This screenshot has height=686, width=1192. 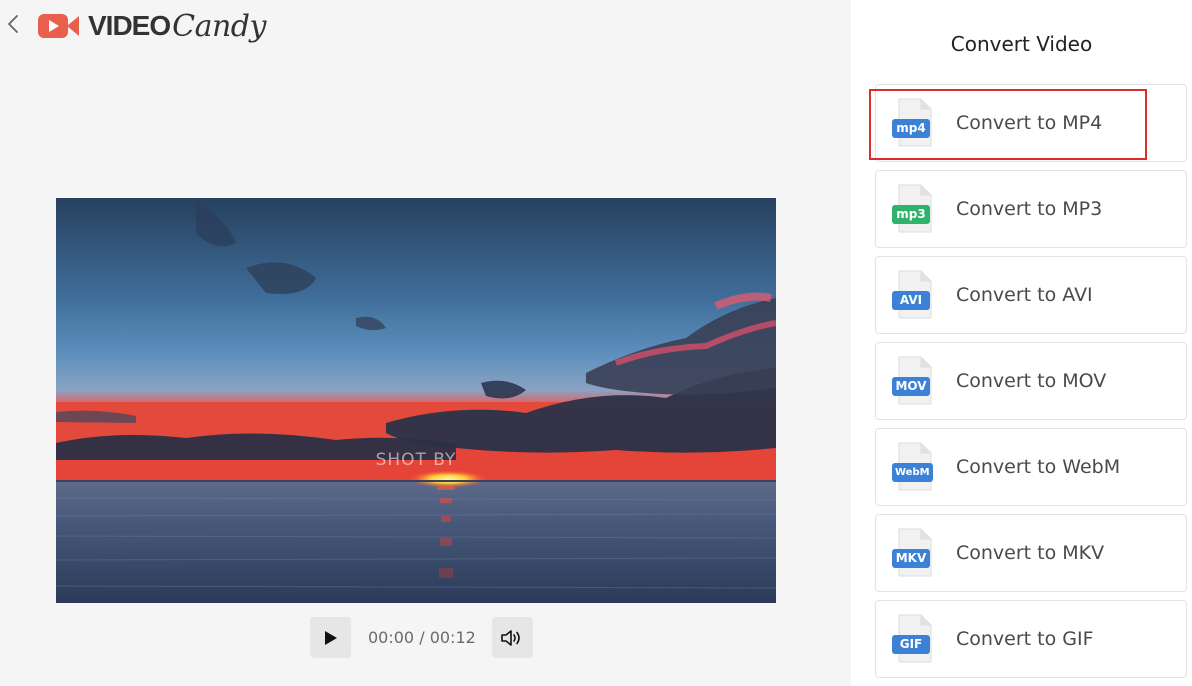 I want to click on option-label: Convert to MKV, so click(x=1030, y=553).